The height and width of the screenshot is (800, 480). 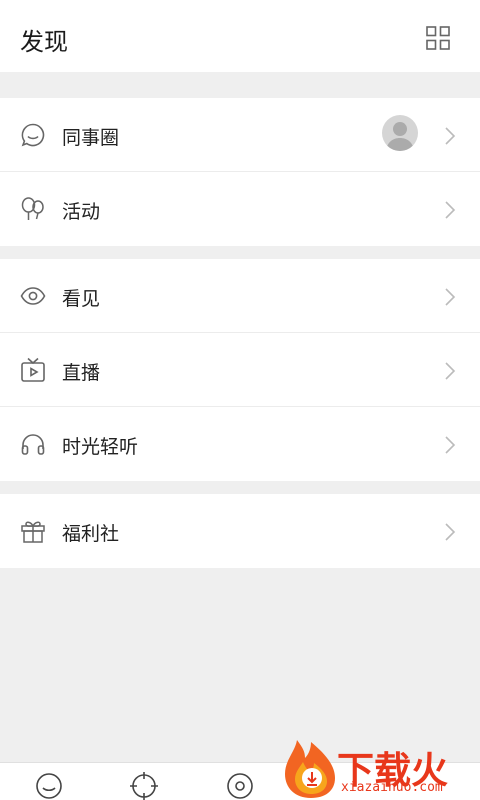 I want to click on watermark-url: xiazaihuo.com, so click(x=392, y=787).